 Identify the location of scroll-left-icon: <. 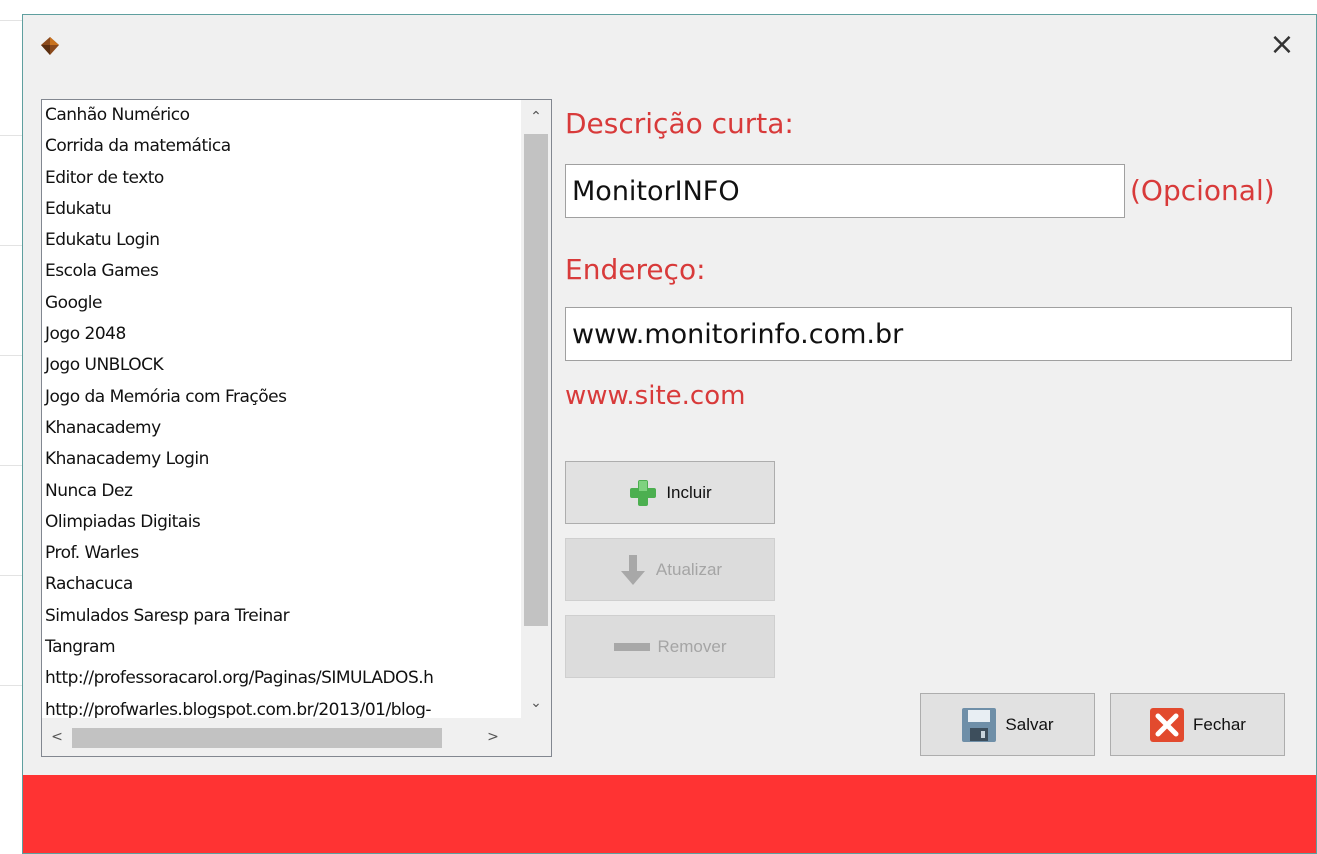
(57, 737).